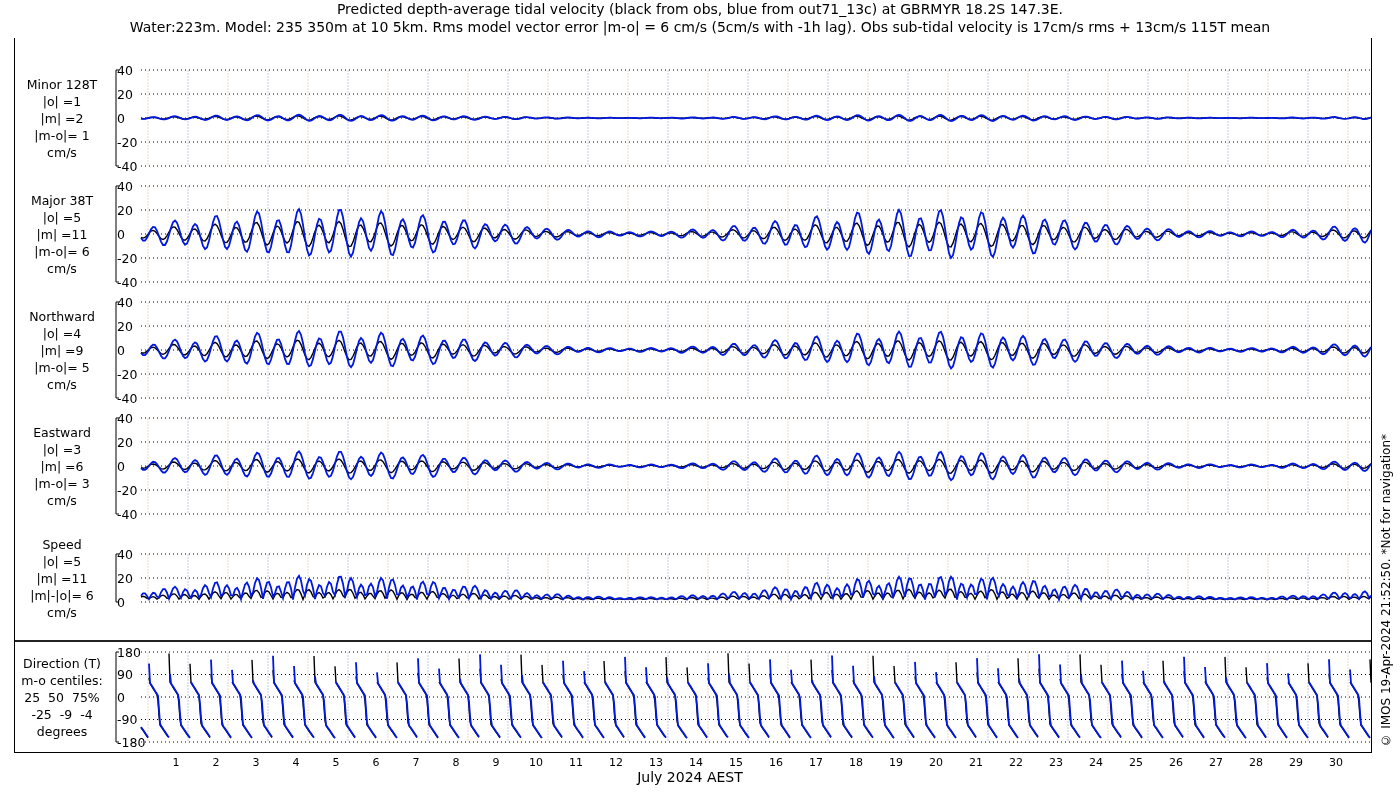 The image size is (1400, 800). What do you see at coordinates (256, 762) in the screenshot?
I see `axis-tick-label: 3` at bounding box center [256, 762].